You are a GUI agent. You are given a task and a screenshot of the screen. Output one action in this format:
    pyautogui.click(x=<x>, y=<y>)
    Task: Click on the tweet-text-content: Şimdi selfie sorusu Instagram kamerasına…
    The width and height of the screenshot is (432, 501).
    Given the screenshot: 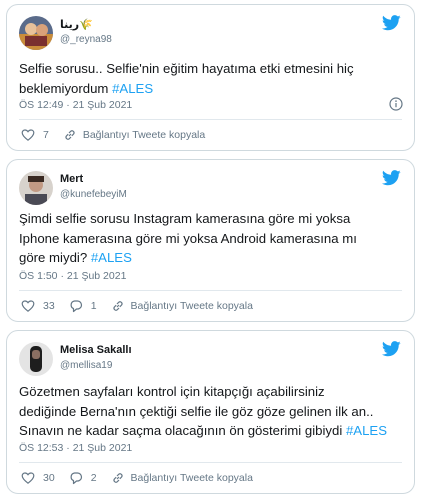 What is the action you would take?
    pyautogui.click(x=188, y=238)
    